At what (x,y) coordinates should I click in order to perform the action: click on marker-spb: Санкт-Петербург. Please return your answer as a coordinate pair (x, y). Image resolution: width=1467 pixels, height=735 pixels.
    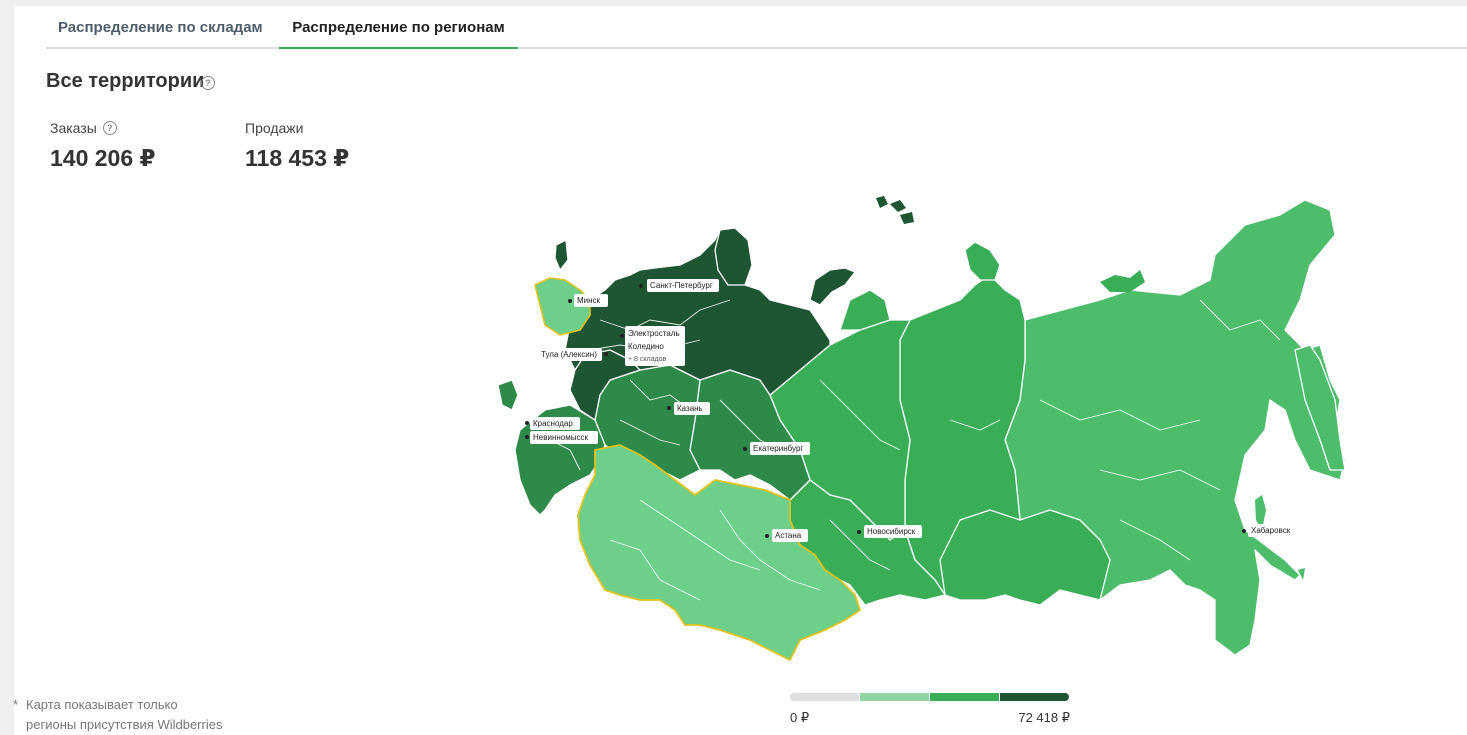
    Looking at the image, I should click on (679, 285).